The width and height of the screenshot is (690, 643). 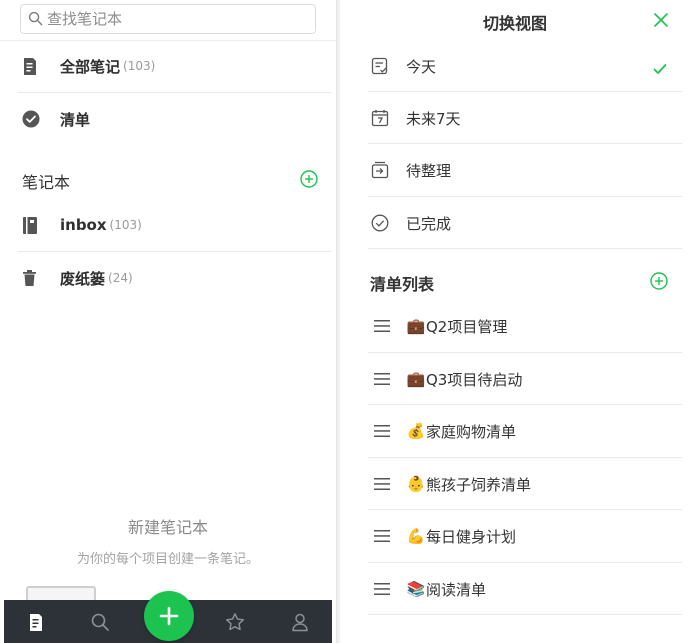 I want to click on notebook-trash: 废纸篓 (24), so click(x=175, y=278).